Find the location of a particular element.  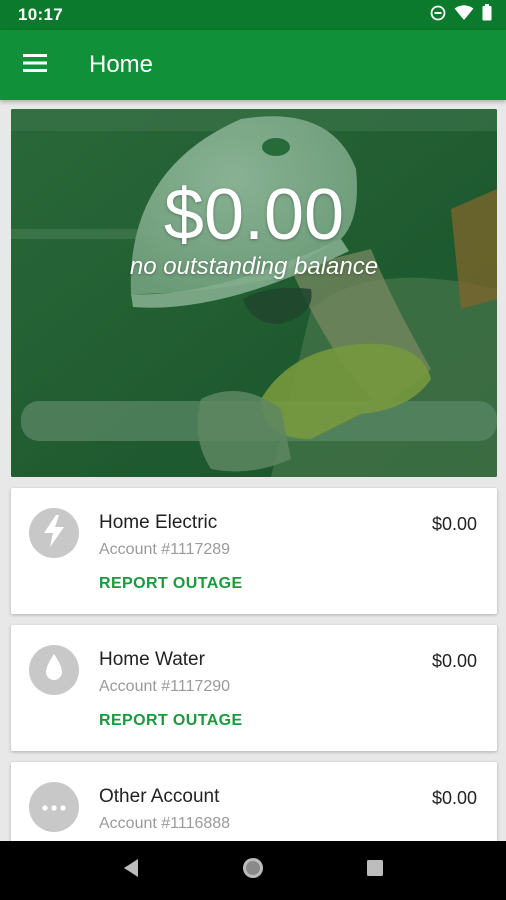

page-title: Home is located at coordinates (121, 64).